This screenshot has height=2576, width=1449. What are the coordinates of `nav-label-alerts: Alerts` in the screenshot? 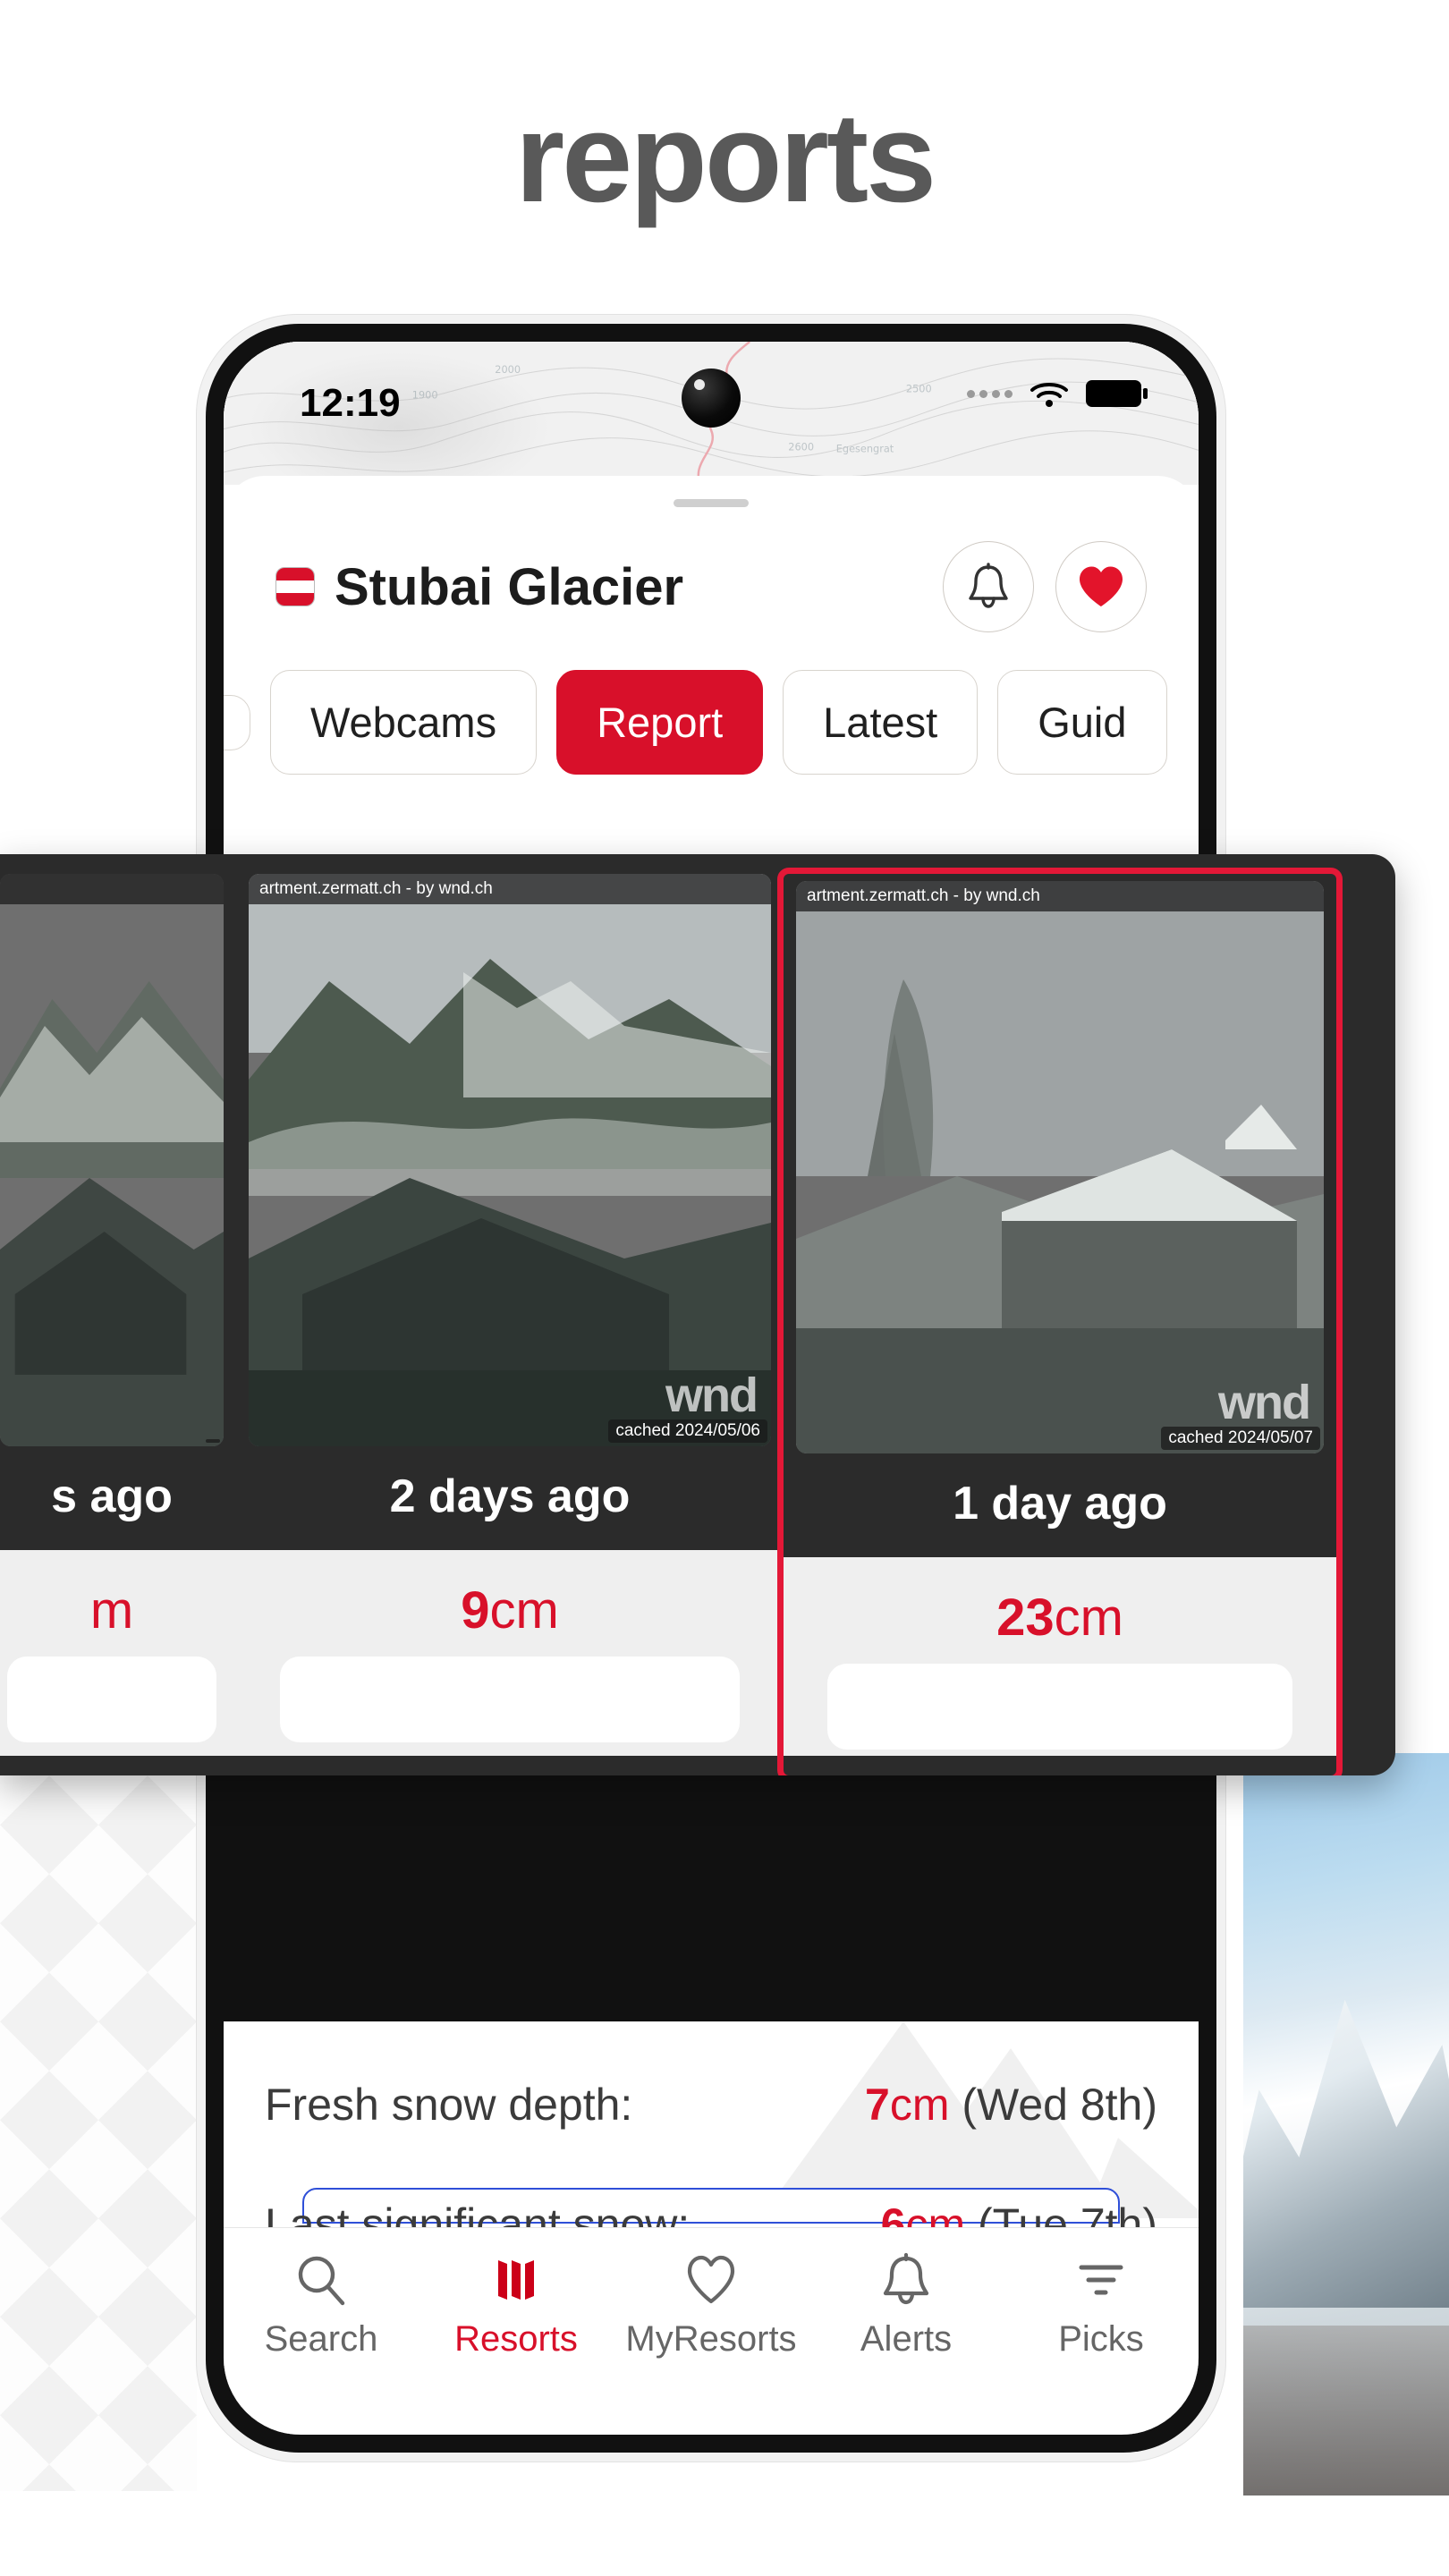 It's located at (906, 2339).